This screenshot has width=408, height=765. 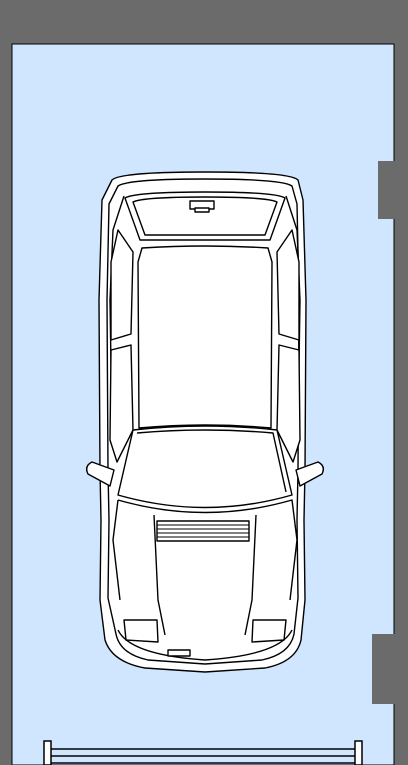 What do you see at coordinates (6, 382) in the screenshot?
I see `wall-left` at bounding box center [6, 382].